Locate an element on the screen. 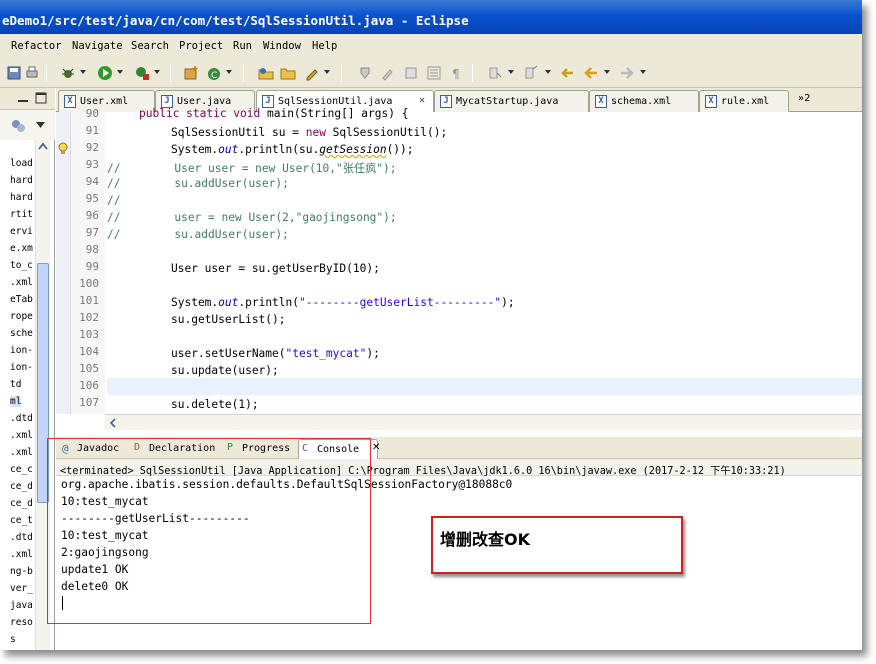 This screenshot has height=664, width=876. forward-dropdown-arrow is located at coordinates (643, 72).